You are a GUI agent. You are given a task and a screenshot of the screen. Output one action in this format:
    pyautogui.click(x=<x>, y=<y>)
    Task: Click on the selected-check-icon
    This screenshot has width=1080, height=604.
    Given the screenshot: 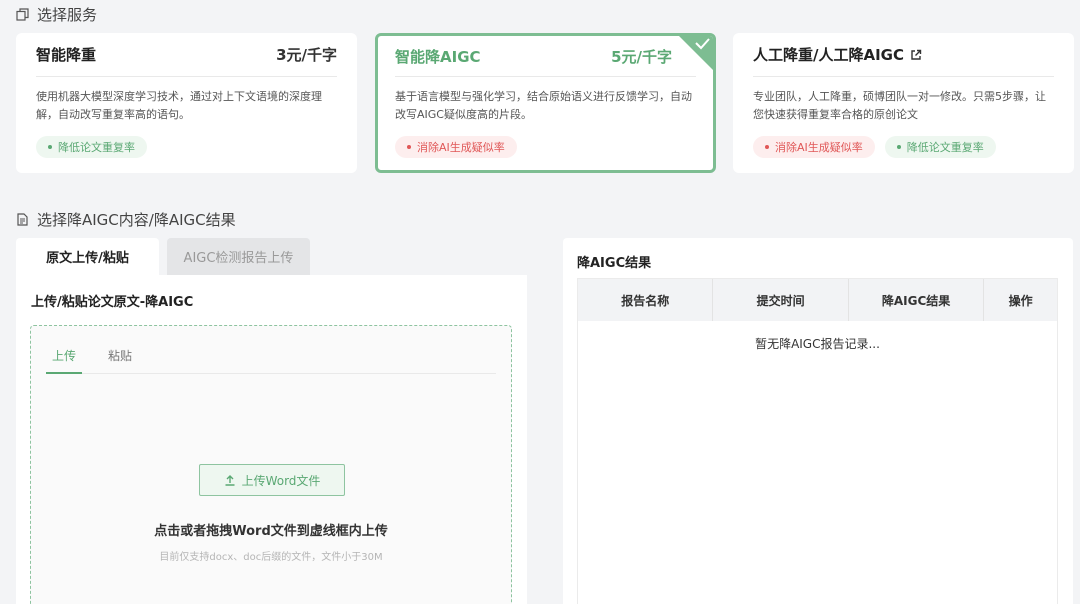 What is the action you would take?
    pyautogui.click(x=696, y=53)
    